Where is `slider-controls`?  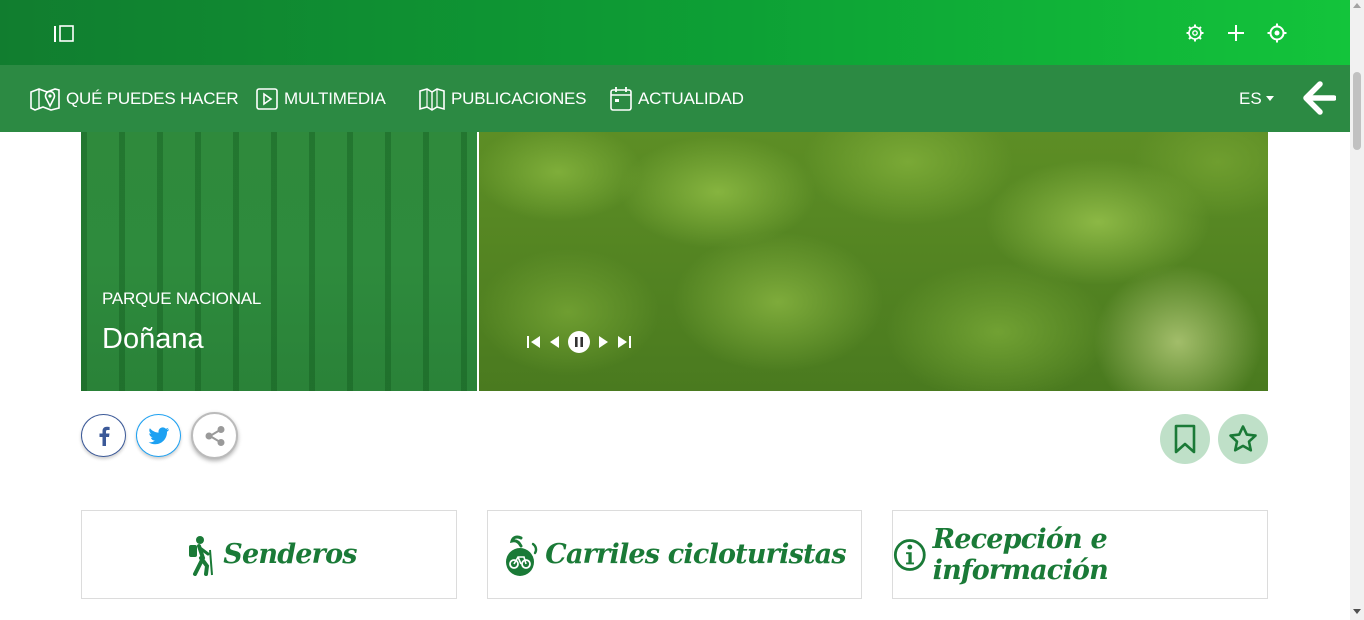 slider-controls is located at coordinates (579, 342).